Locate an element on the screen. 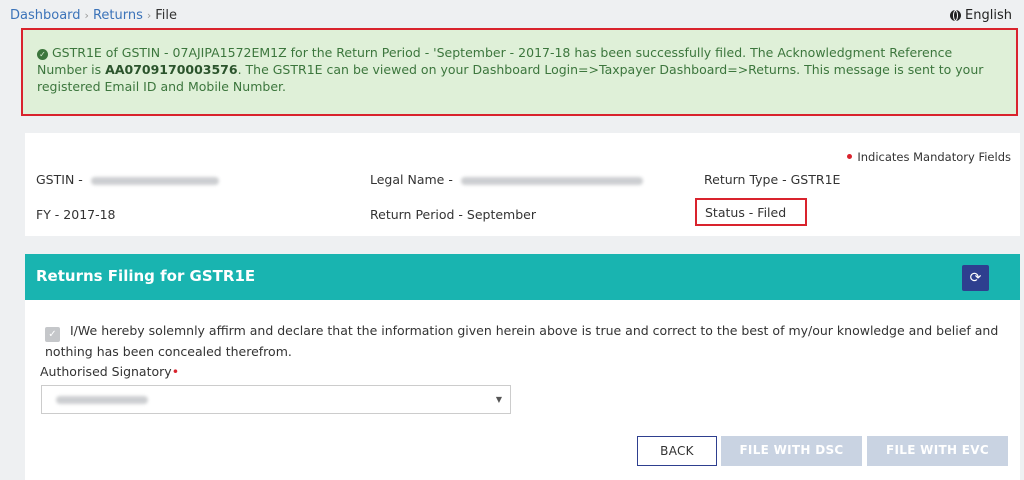 The width and height of the screenshot is (1024, 480). gstin-field: GSTIN - is located at coordinates (127, 179).